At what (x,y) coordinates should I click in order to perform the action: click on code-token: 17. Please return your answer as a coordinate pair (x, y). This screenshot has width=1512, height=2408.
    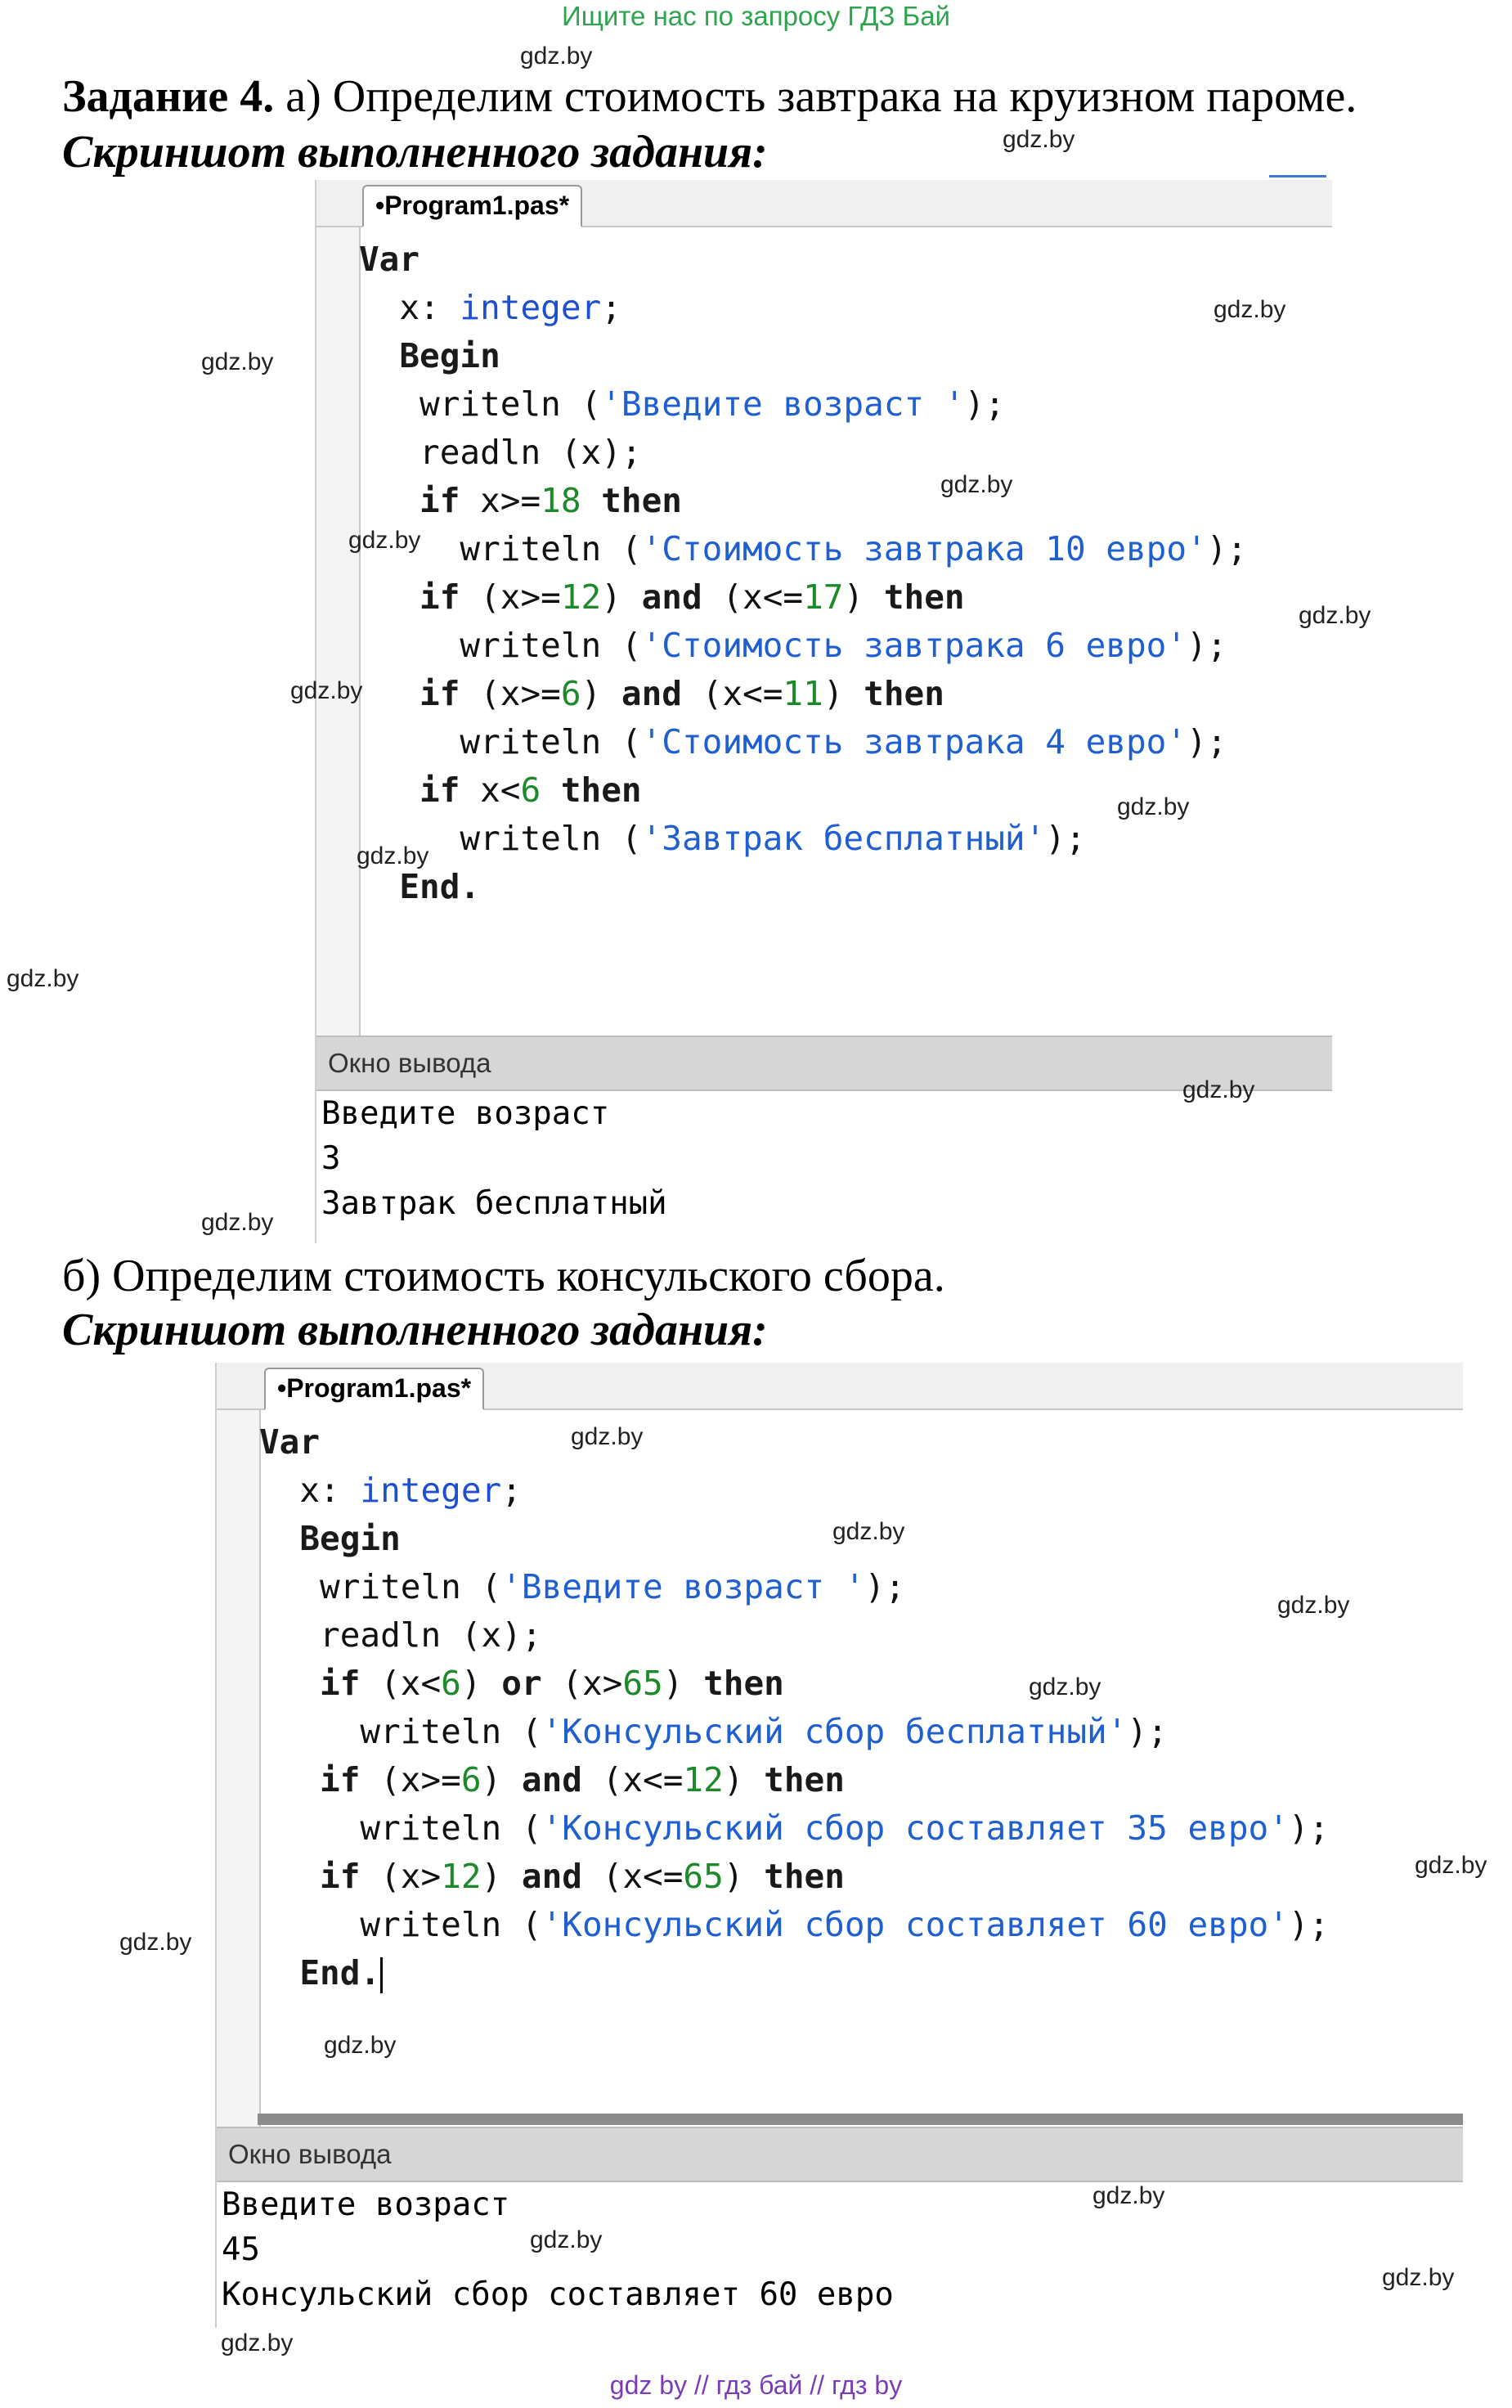
    Looking at the image, I should click on (824, 597).